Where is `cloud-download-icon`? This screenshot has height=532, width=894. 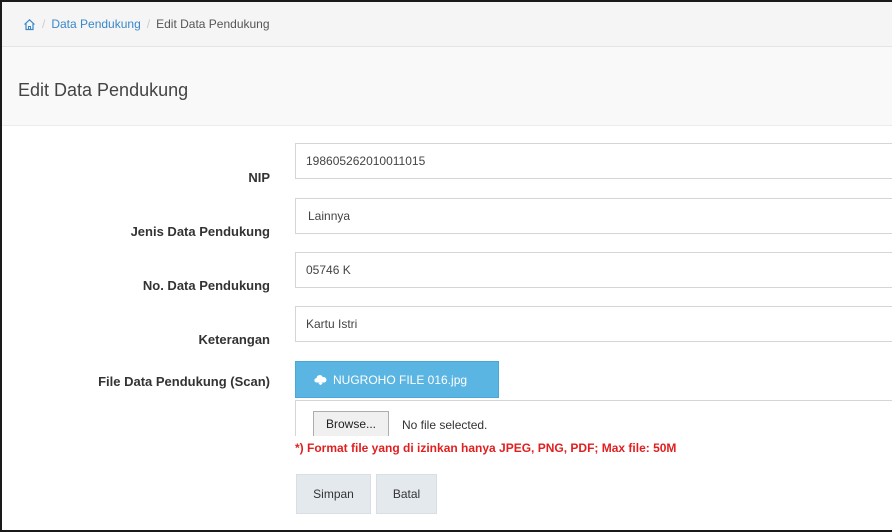
cloud-download-icon is located at coordinates (320, 380).